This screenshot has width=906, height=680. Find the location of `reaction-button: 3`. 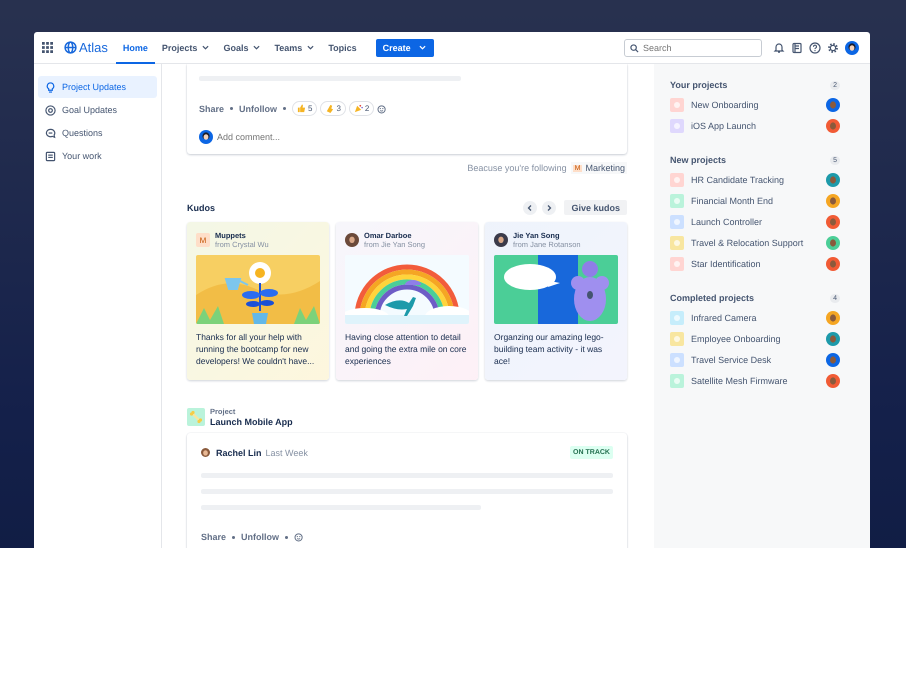

reaction-button: 3 is located at coordinates (333, 108).